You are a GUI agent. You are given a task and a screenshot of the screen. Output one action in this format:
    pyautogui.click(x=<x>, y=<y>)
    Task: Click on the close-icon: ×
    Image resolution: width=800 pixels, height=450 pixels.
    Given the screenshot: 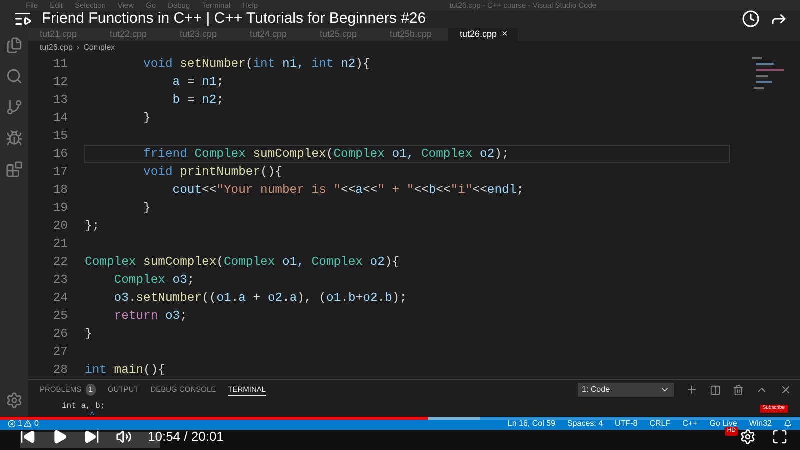 What is the action you would take?
    pyautogui.click(x=505, y=34)
    